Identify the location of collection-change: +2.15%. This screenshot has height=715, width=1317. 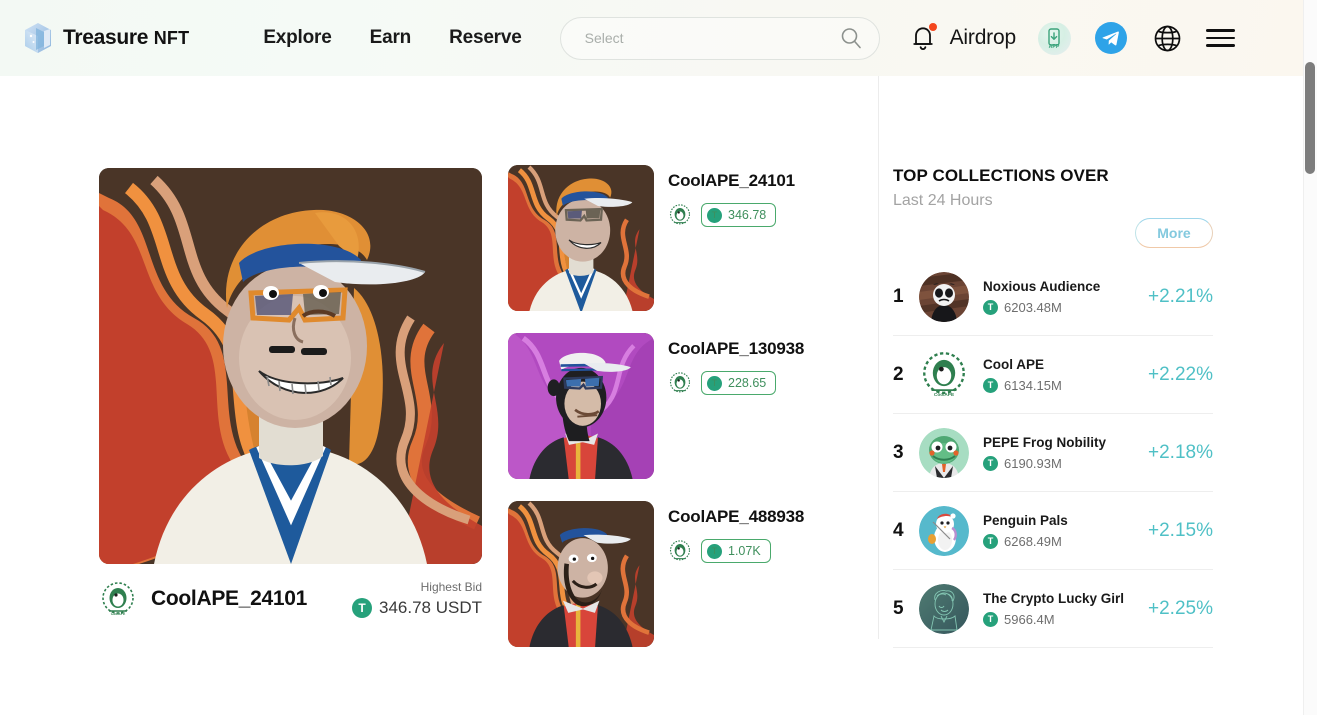
(1180, 530).